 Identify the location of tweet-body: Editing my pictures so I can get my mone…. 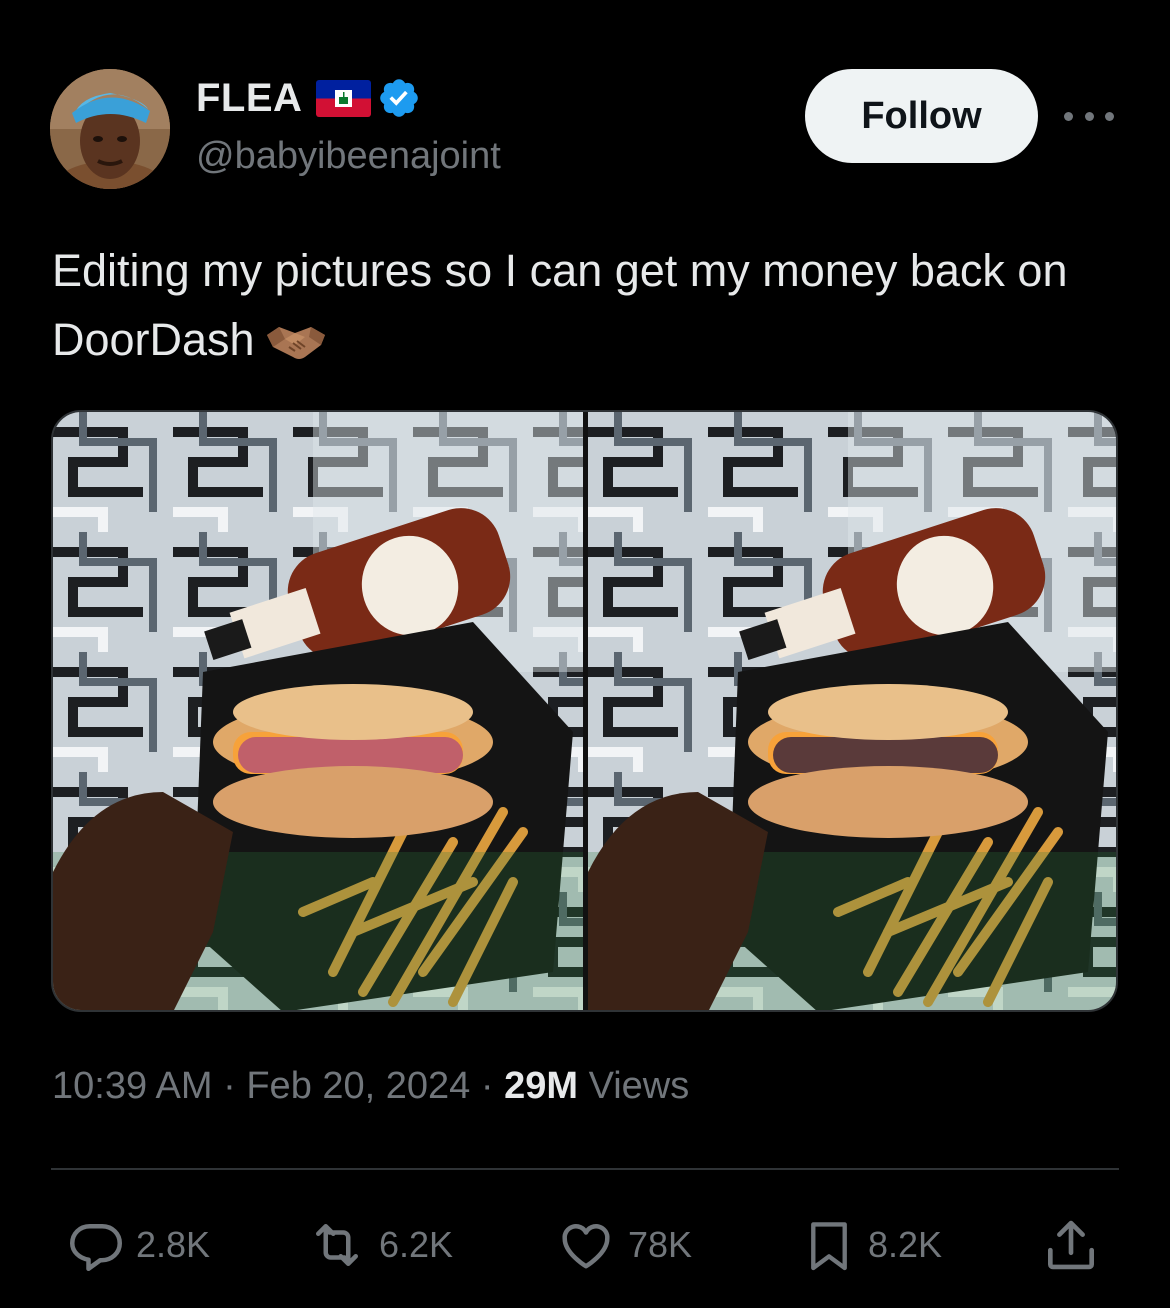
(560, 305).